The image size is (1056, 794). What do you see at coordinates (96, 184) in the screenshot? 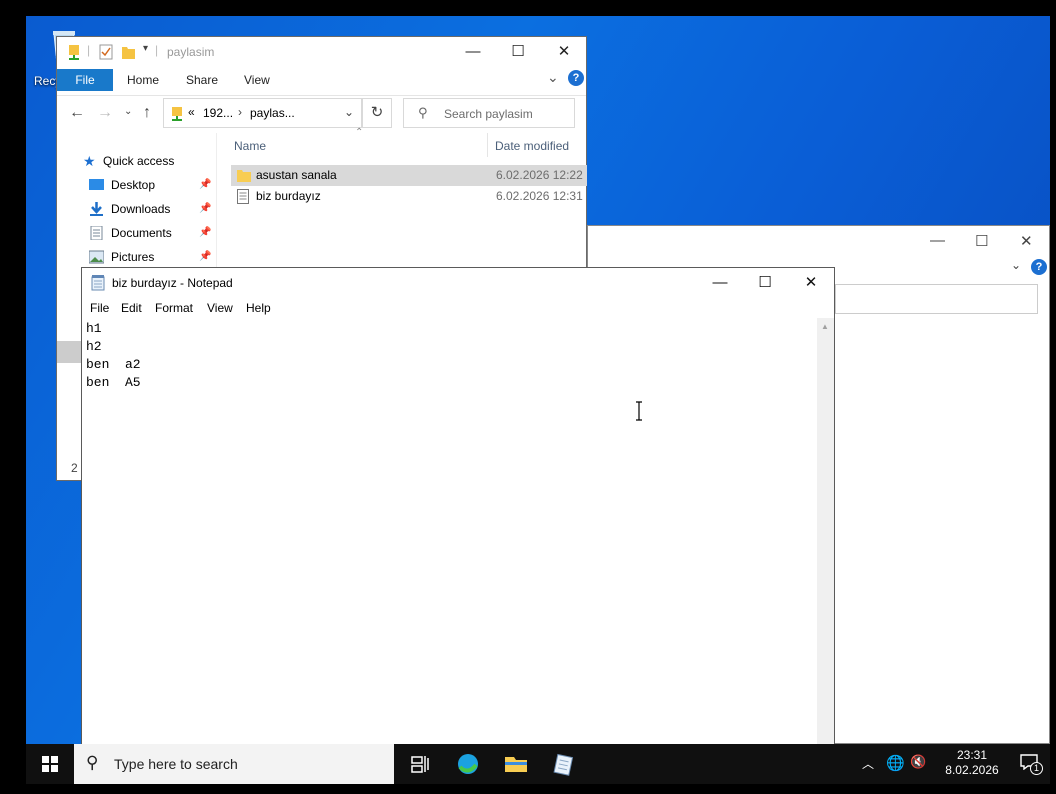
I see `desktop-icon` at bounding box center [96, 184].